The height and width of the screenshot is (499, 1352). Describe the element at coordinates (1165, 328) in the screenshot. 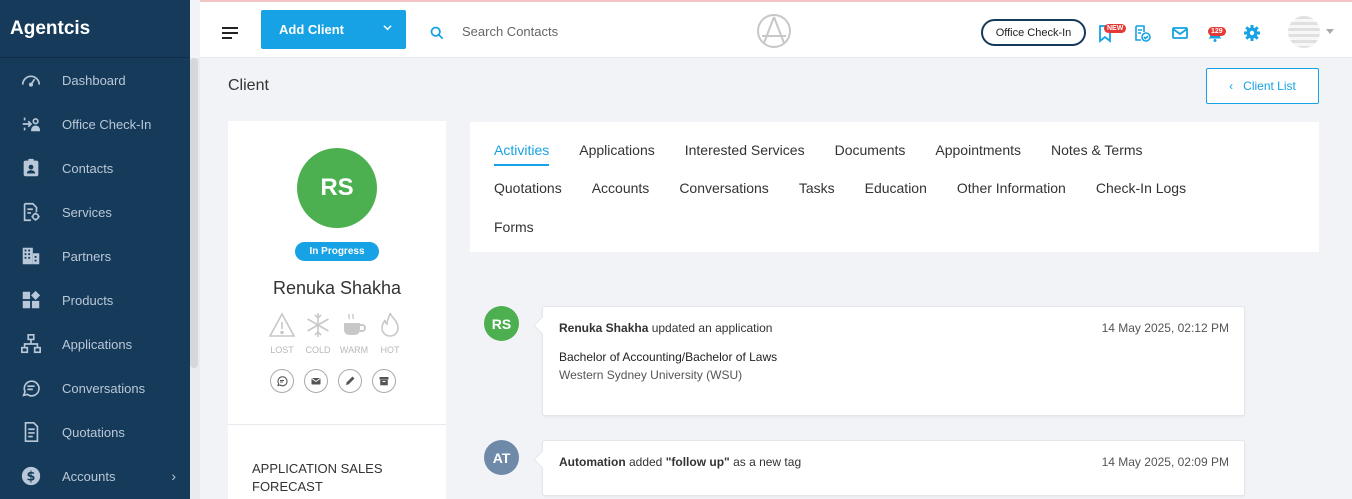

I see `activity-timestamp: 14 May 2025, 02:12 PM` at that location.